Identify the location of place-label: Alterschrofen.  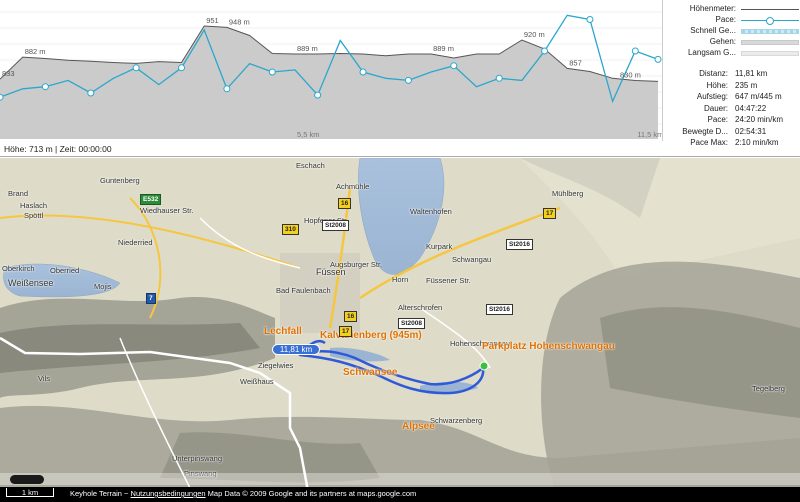
(420, 307).